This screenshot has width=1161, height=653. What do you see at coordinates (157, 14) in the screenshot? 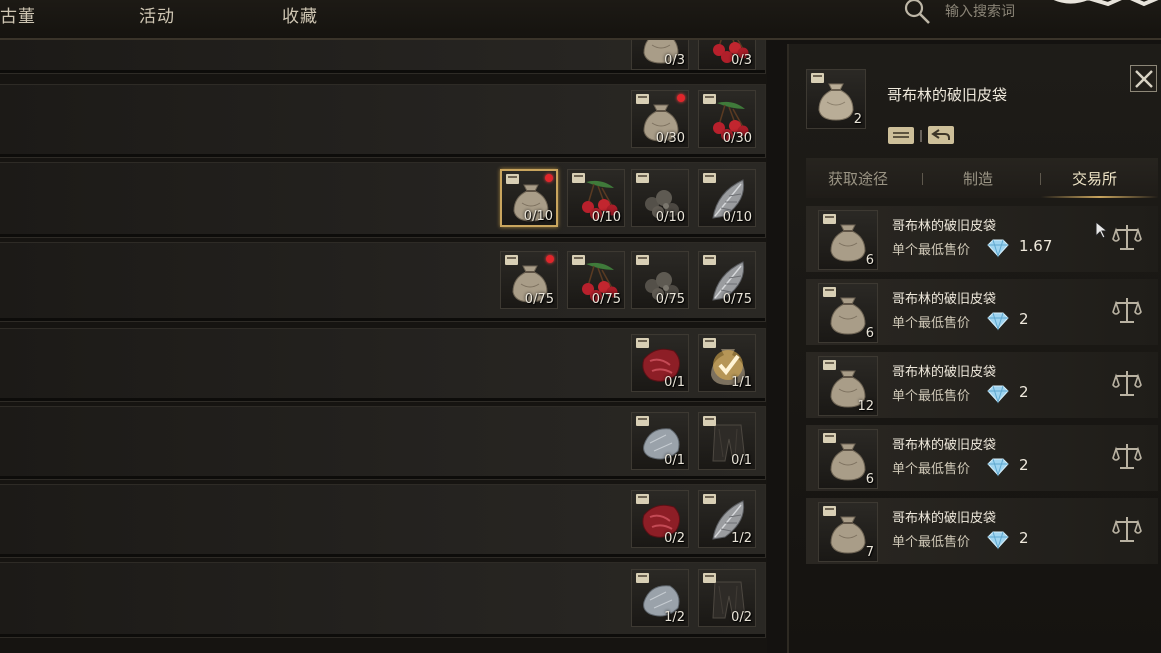
I see `tab-events: 活动` at bounding box center [157, 14].